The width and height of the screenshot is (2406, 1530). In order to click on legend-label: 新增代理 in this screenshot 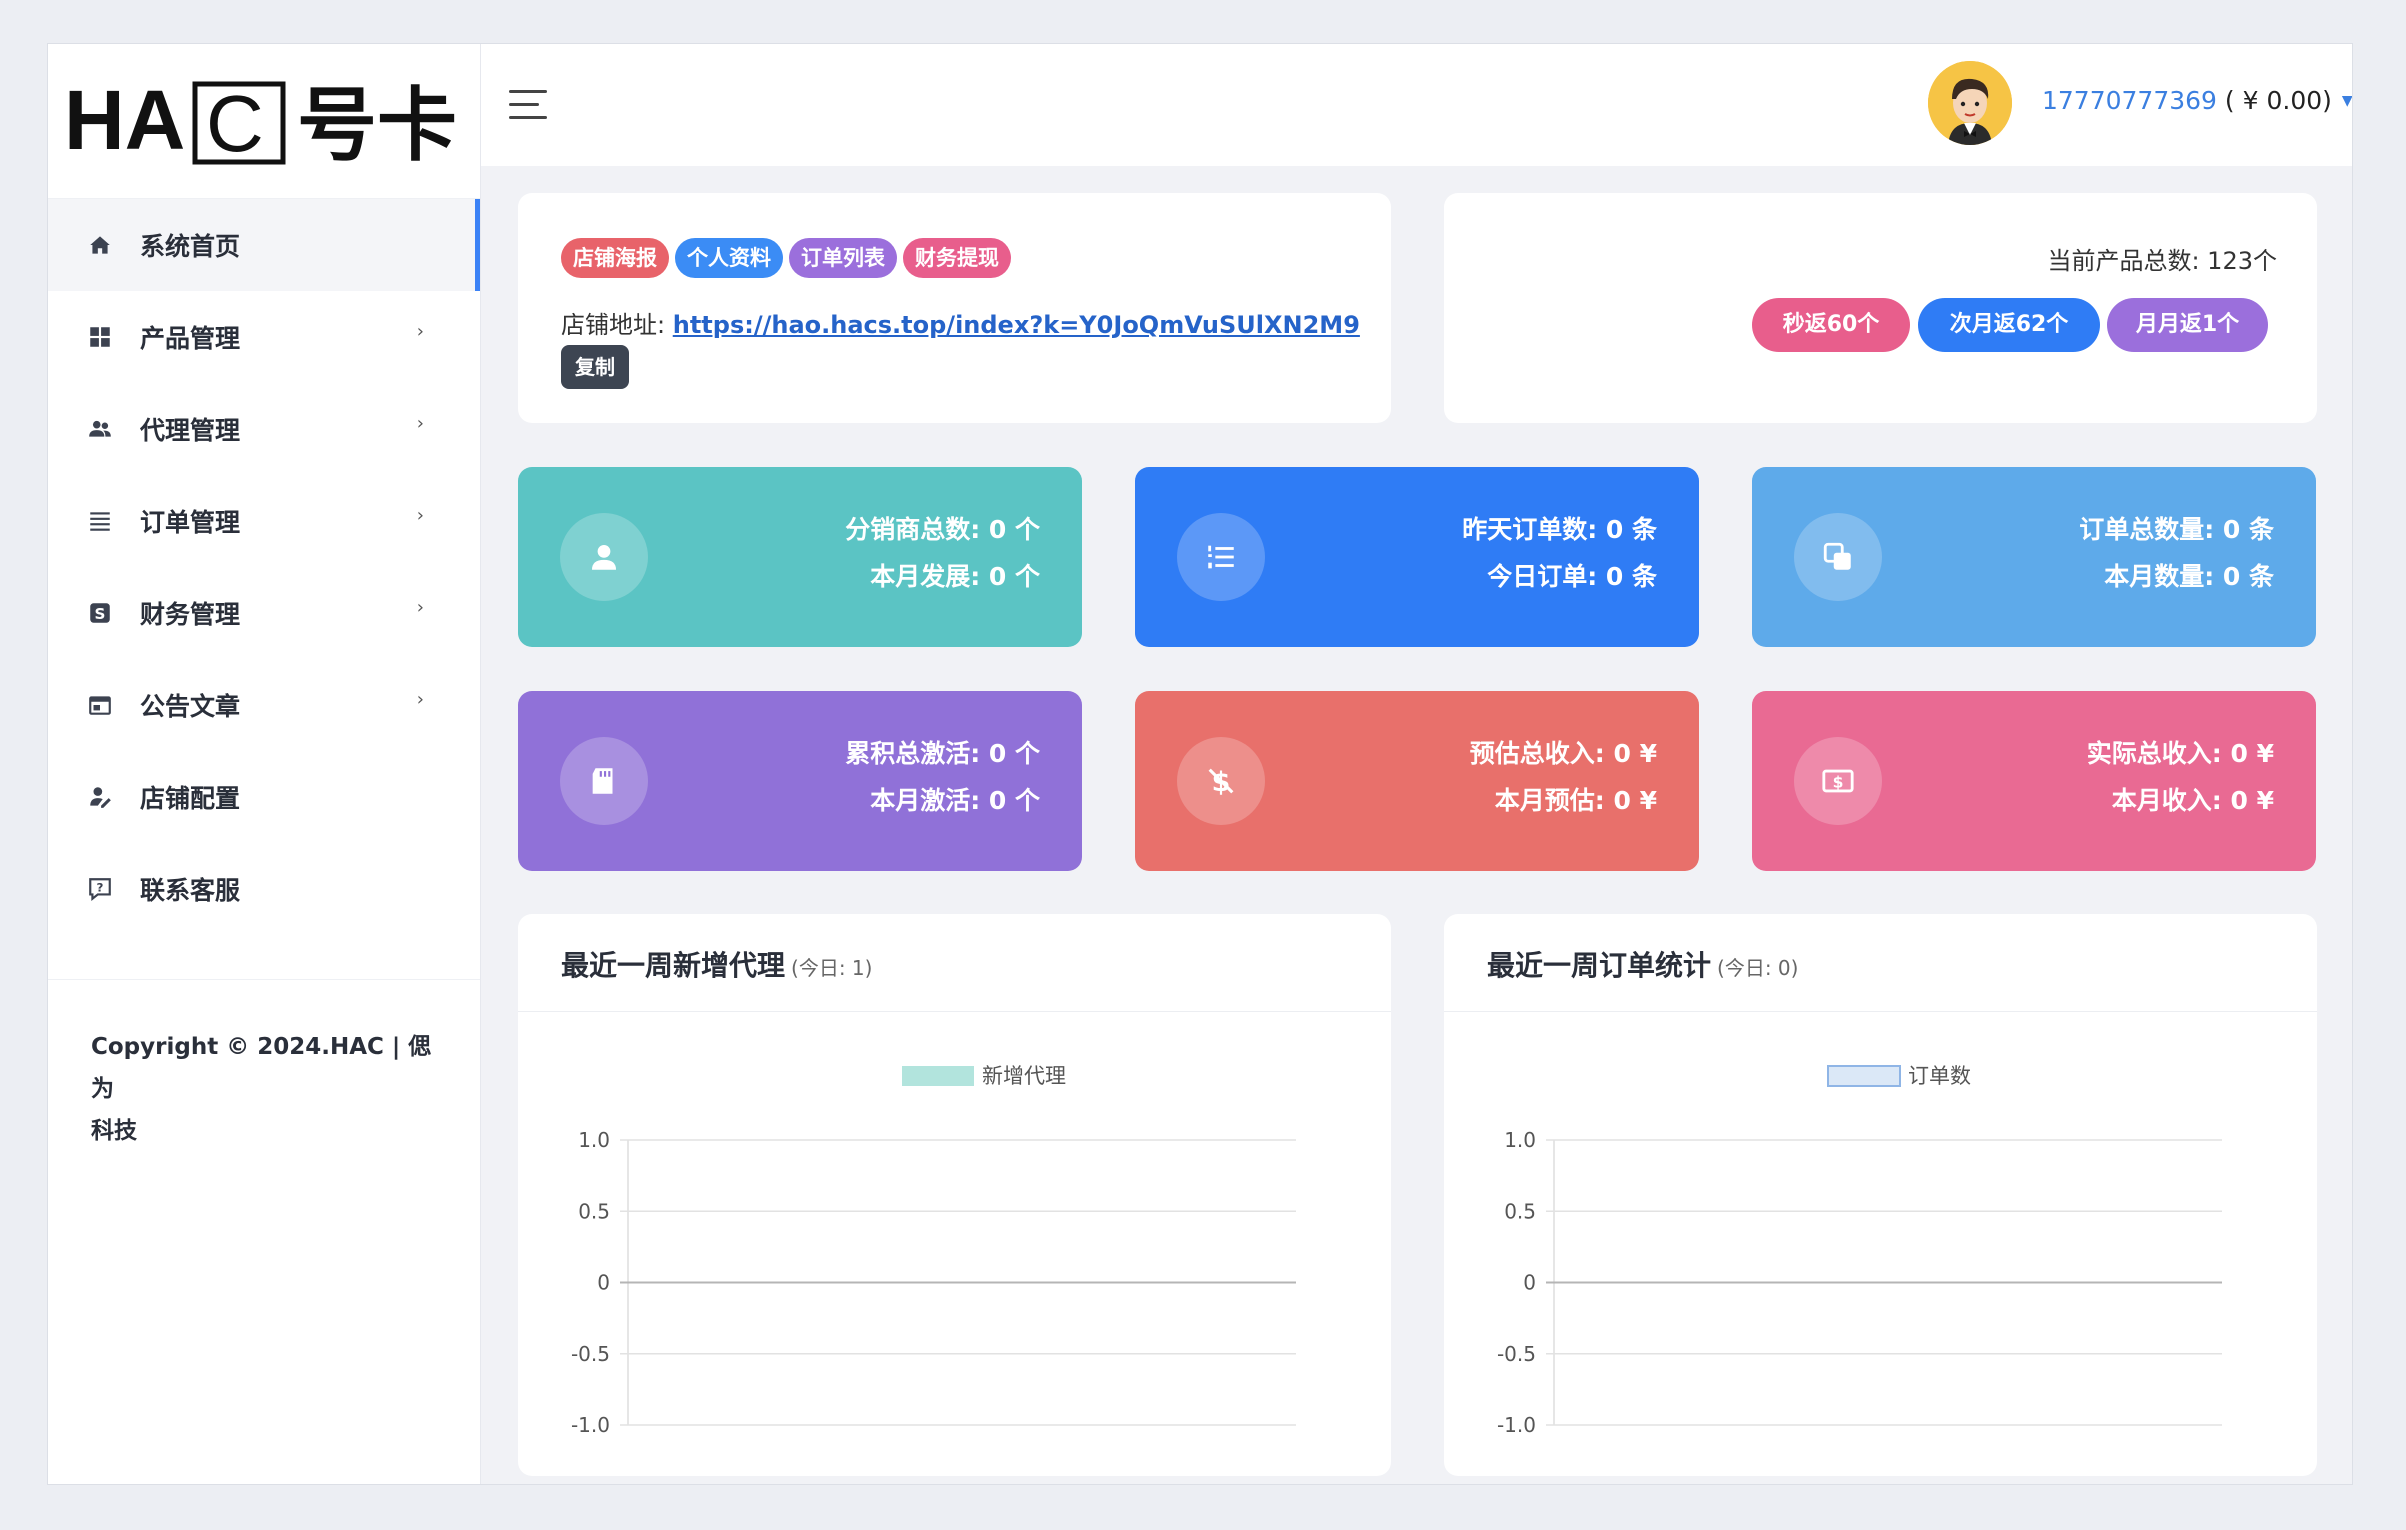, I will do `click(1024, 1076)`.